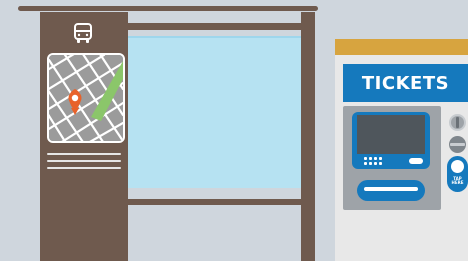 Image resolution: width=468 pixels, height=261 pixels. I want to click on tap-here-label: TAP HERE, so click(457, 180).